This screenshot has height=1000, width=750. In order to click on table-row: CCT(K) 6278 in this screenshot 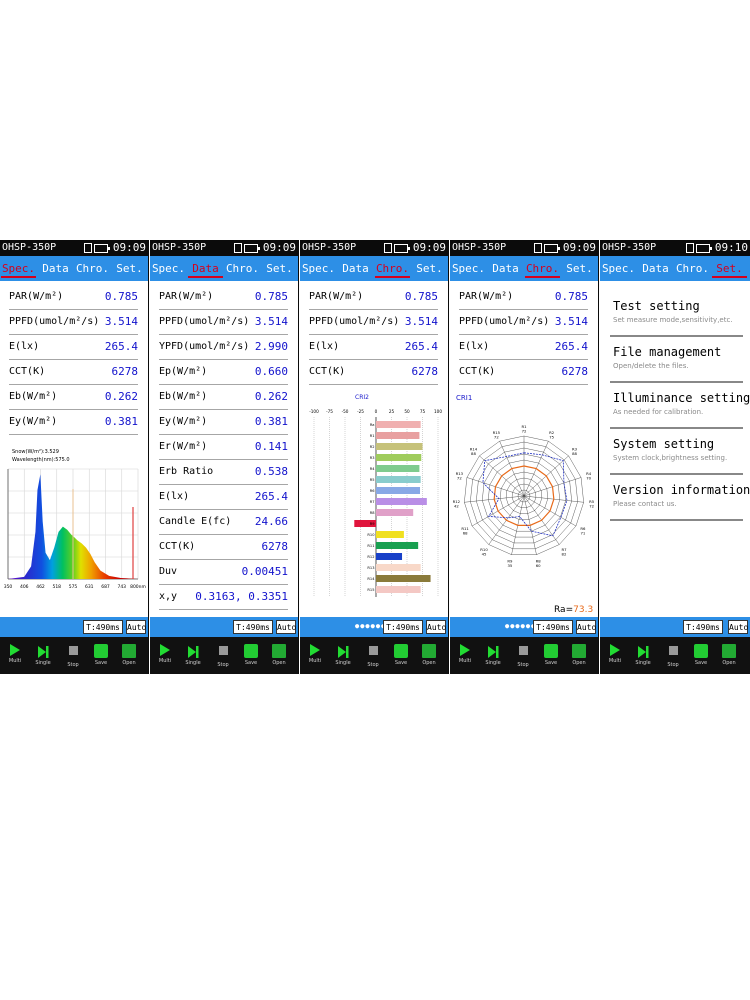, I will do `click(223, 547)`.